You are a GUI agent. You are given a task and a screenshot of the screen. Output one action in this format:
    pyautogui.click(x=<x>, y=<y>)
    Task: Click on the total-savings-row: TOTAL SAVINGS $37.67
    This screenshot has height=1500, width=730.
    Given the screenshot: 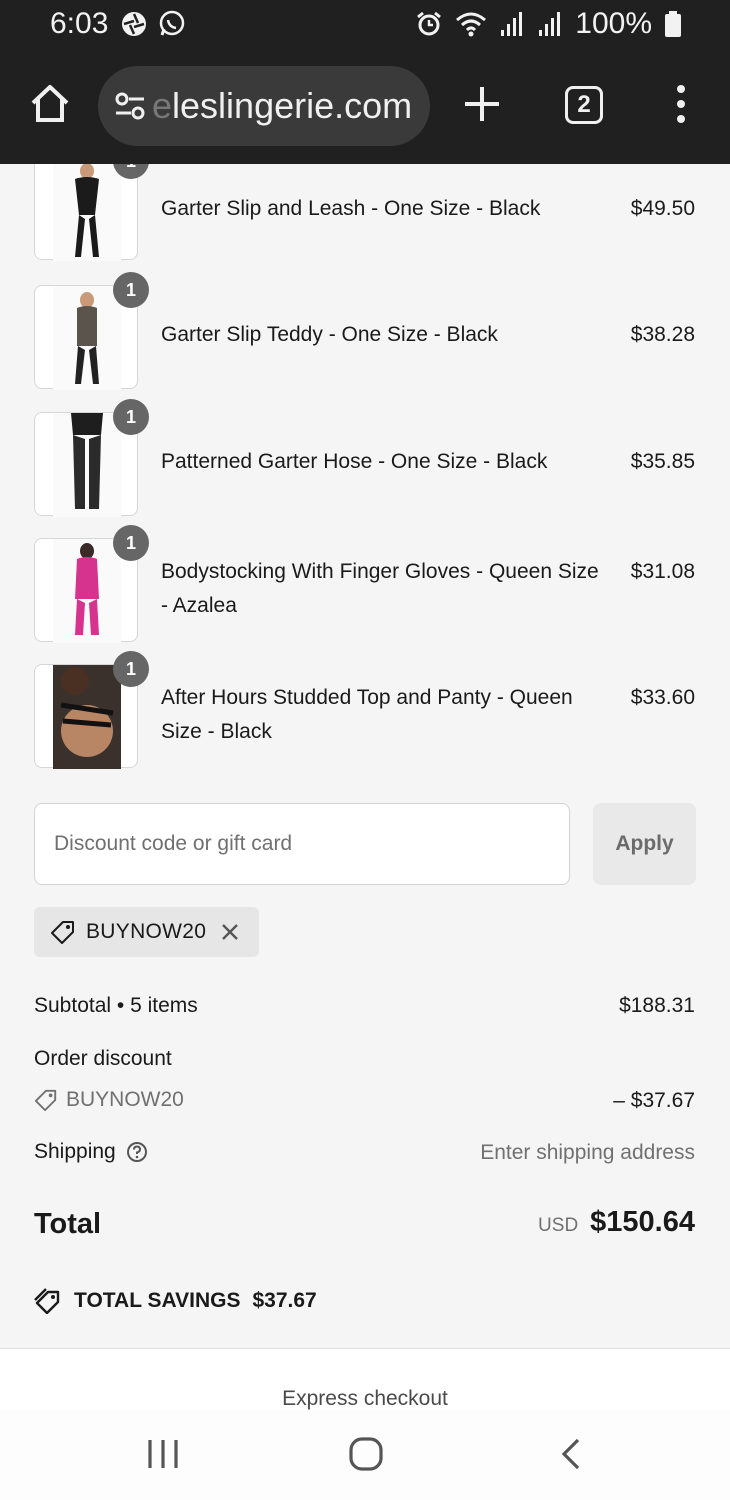 What is the action you would take?
    pyautogui.click(x=175, y=1301)
    